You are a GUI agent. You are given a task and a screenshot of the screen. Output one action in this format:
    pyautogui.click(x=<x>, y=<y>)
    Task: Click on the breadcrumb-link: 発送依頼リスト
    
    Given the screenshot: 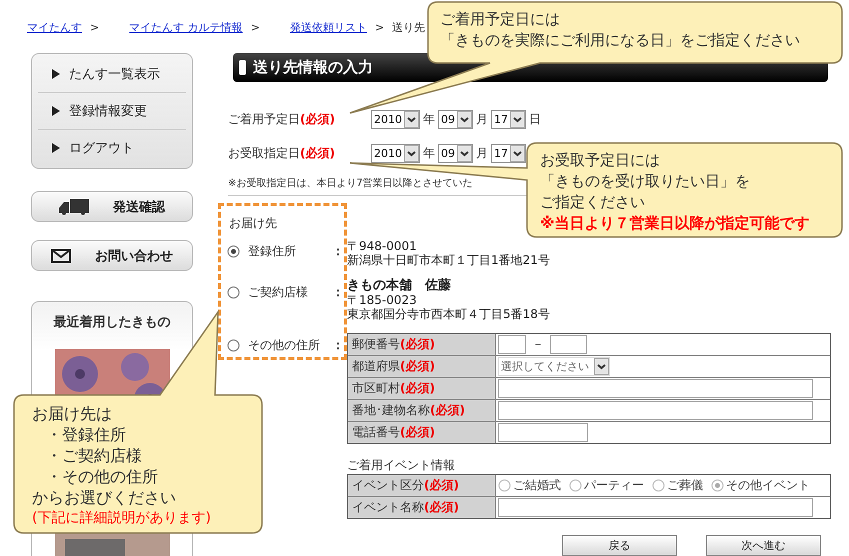 What is the action you would take?
    pyautogui.click(x=328, y=27)
    